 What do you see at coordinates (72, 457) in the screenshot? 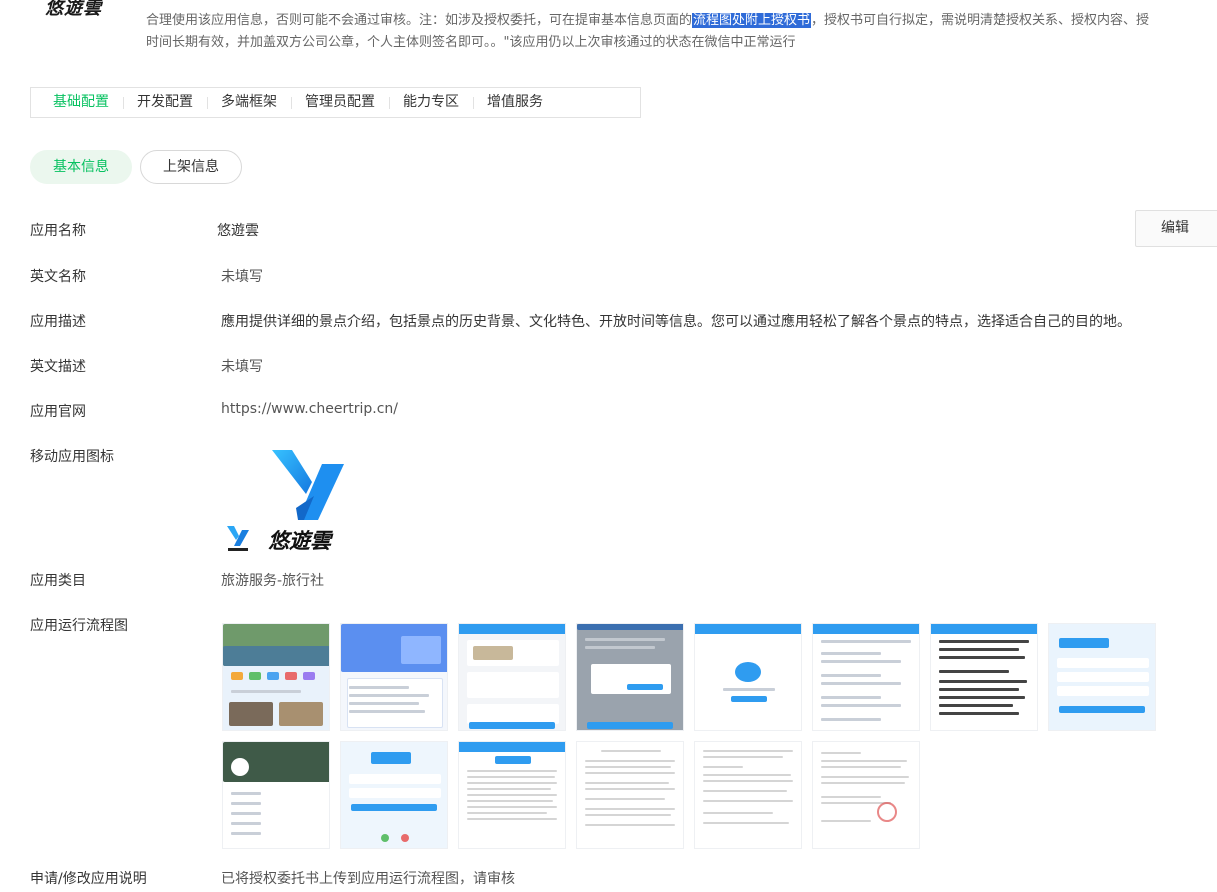
I see `label-mobile-icon: 移动应用图标` at bounding box center [72, 457].